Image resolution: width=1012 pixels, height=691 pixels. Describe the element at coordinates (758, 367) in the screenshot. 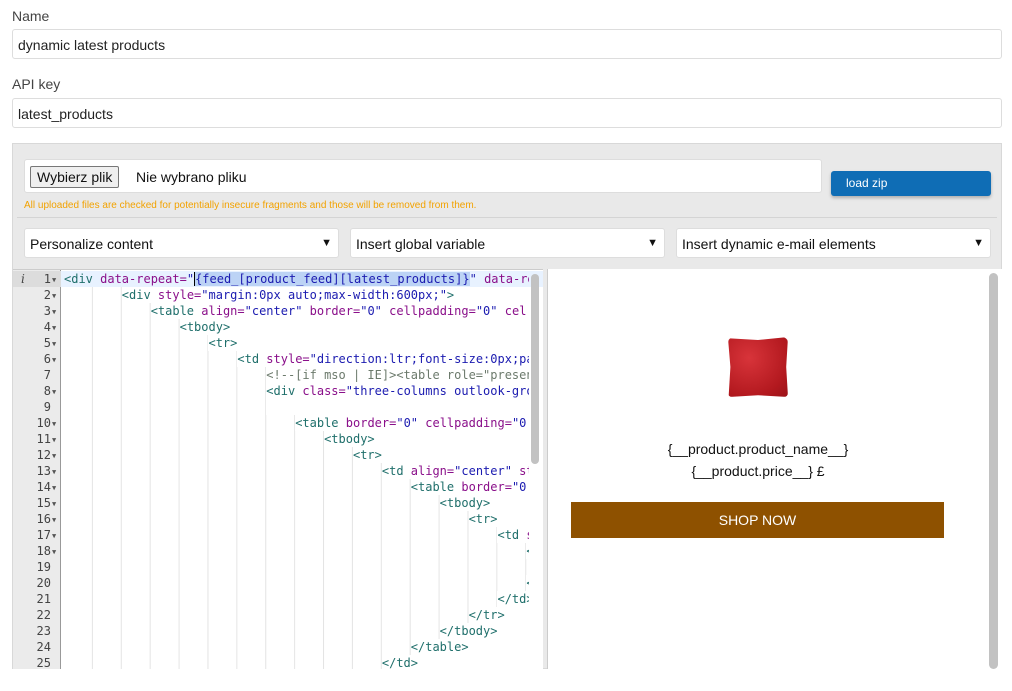

I see `product-image` at that location.